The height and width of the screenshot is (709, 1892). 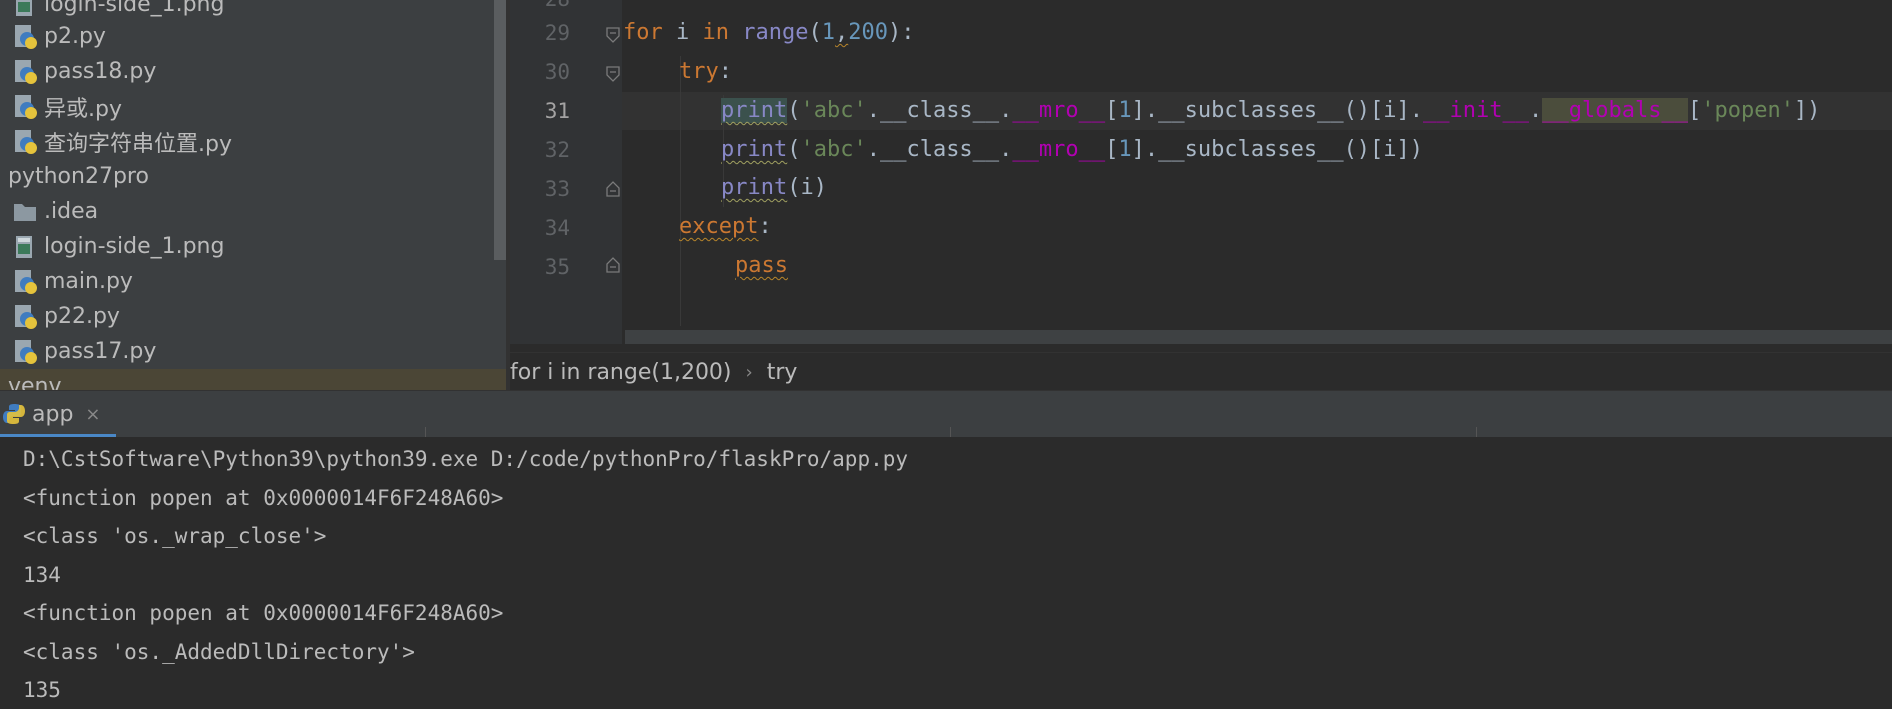 I want to click on code-line-29: for i in range(1,200):, so click(x=768, y=33).